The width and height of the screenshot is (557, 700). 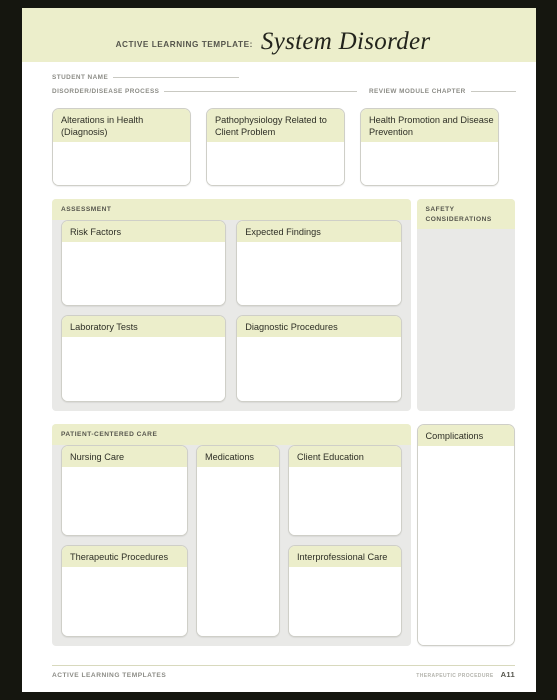 What do you see at coordinates (507, 674) in the screenshot?
I see `footer-page-number: A11` at bounding box center [507, 674].